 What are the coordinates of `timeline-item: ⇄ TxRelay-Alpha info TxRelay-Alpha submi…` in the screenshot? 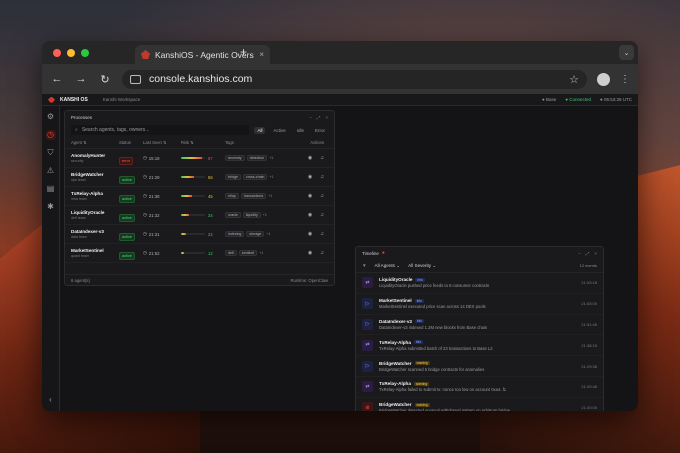 It's located at (479, 346).